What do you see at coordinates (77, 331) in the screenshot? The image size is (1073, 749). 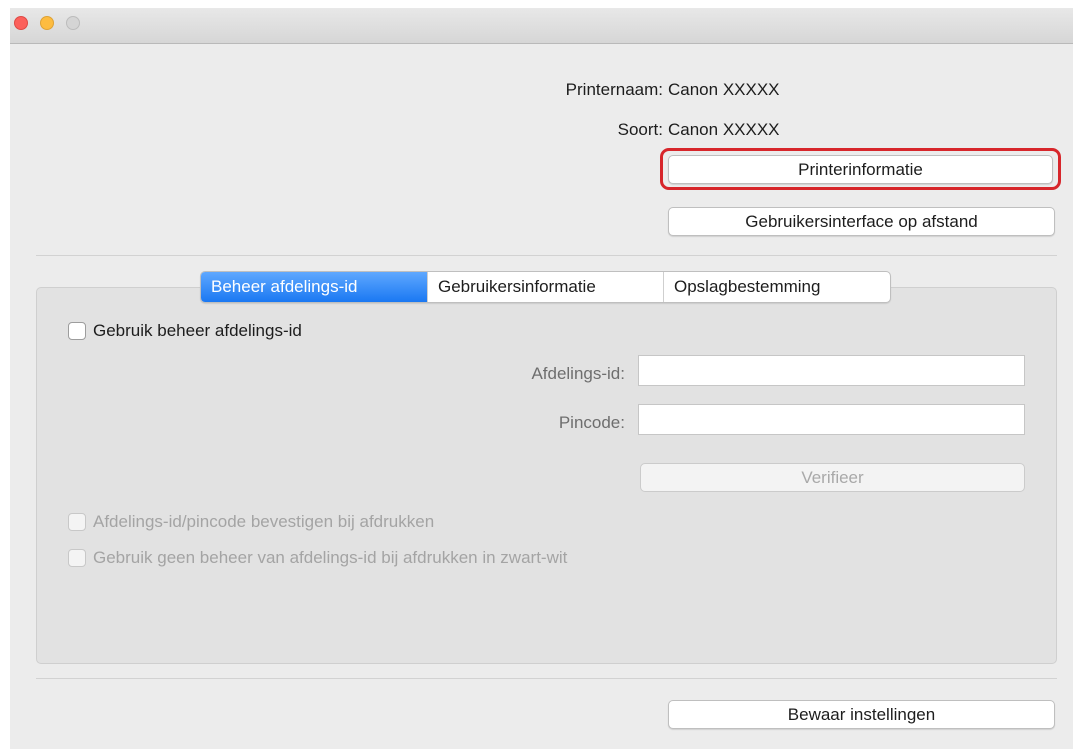 I see `use-department-management-checkbox` at bounding box center [77, 331].